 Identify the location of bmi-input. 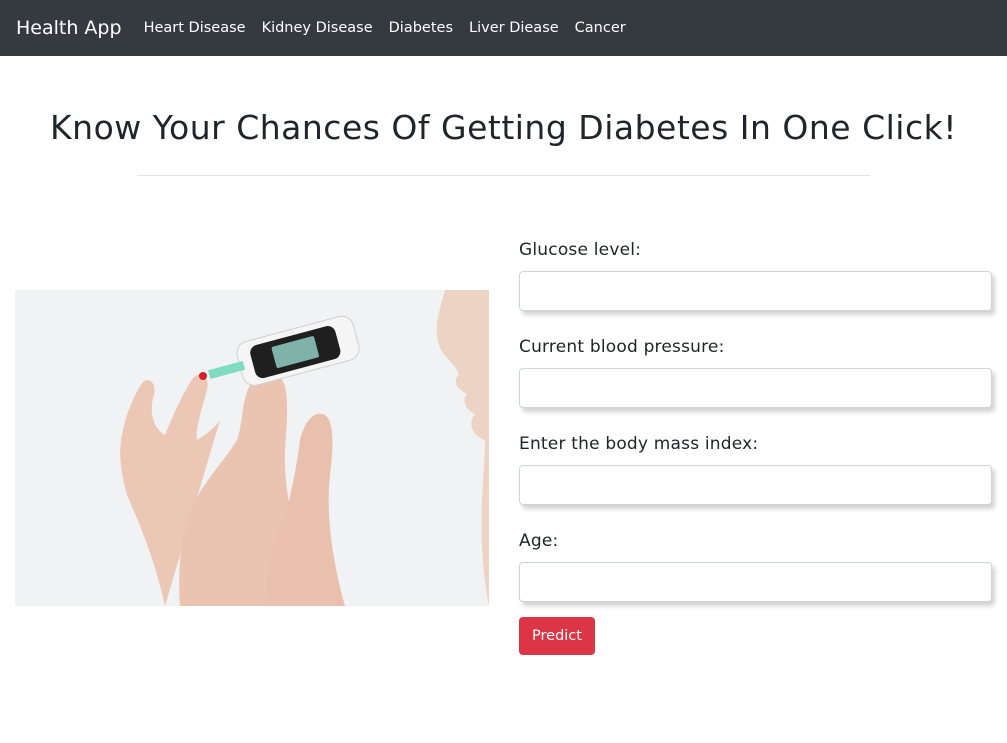
(755, 485).